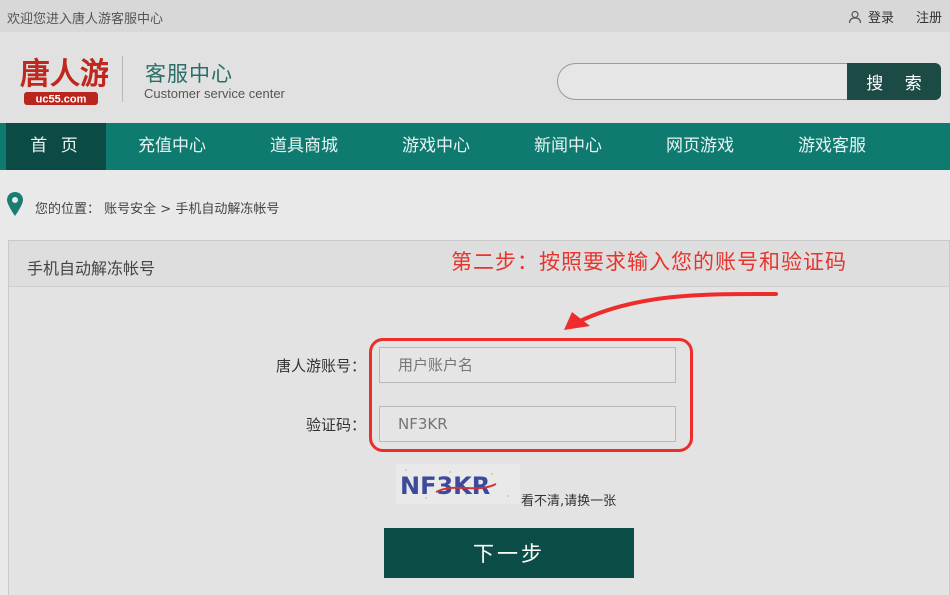 This screenshot has width=950, height=595. Describe the element at coordinates (85, 19) in the screenshot. I see `welcome-text: 欢迎您进入唐人游客服中心` at that location.